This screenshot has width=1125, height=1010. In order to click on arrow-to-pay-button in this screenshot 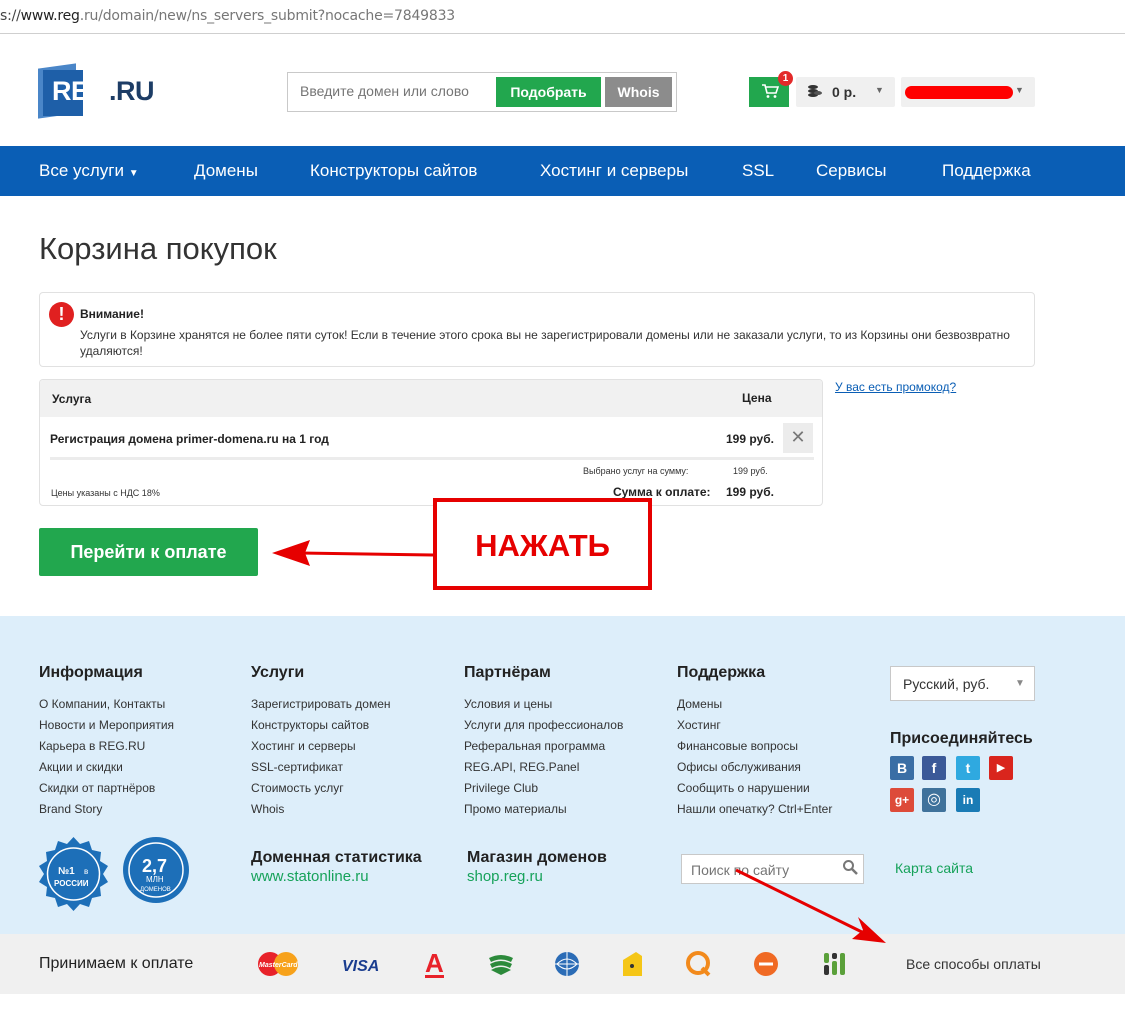, I will do `click(366, 554)`.